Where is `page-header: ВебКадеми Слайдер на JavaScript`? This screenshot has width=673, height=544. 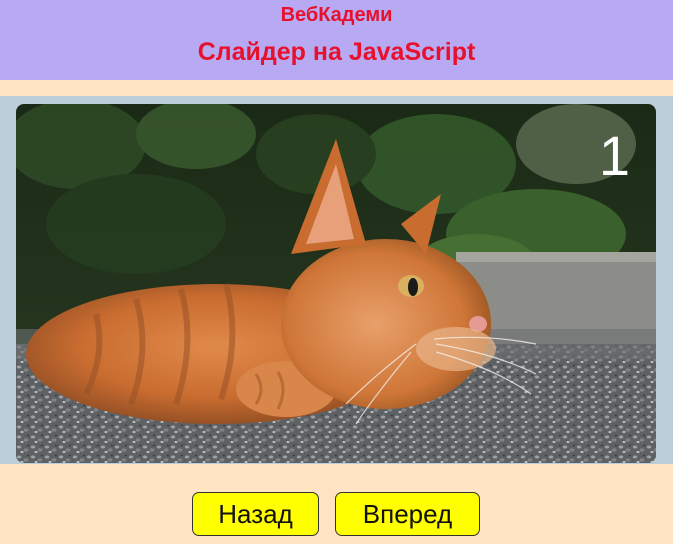
page-header: ВебКадеми Слайдер на JavaScript is located at coordinates (336, 40).